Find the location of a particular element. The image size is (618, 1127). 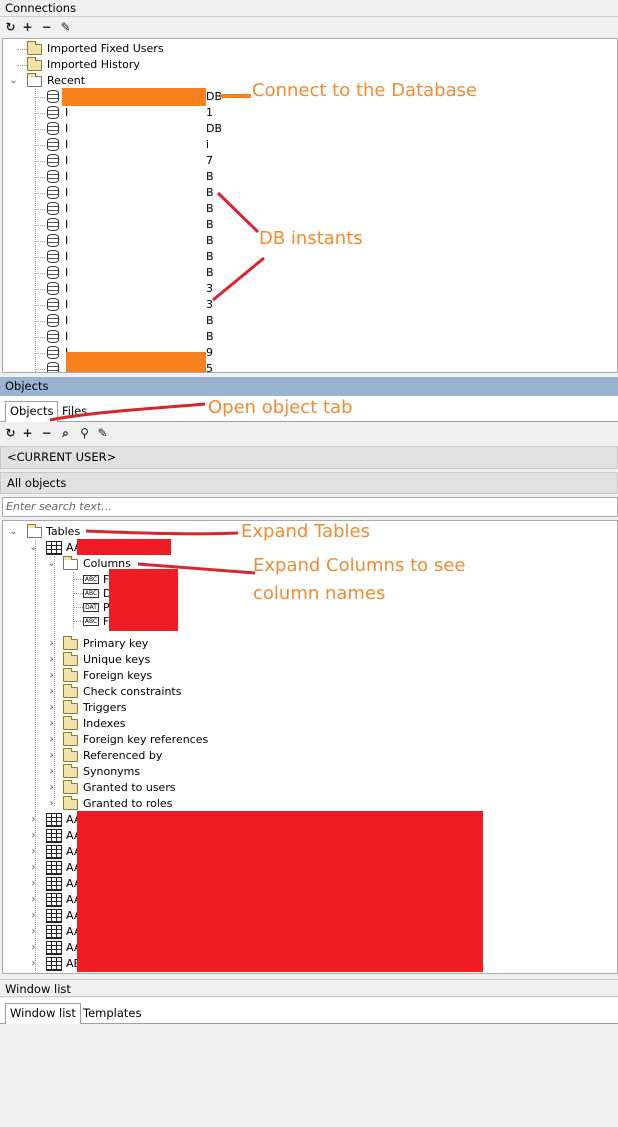

annotation-connect: Connect to the Database is located at coordinates (365, 90).